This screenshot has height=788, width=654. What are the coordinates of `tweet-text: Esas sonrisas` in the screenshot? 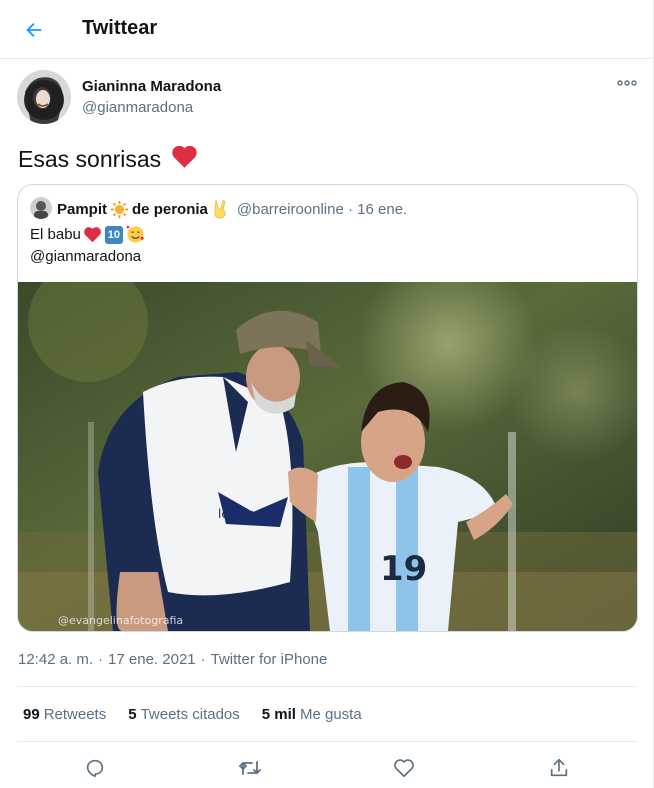 It's located at (90, 159).